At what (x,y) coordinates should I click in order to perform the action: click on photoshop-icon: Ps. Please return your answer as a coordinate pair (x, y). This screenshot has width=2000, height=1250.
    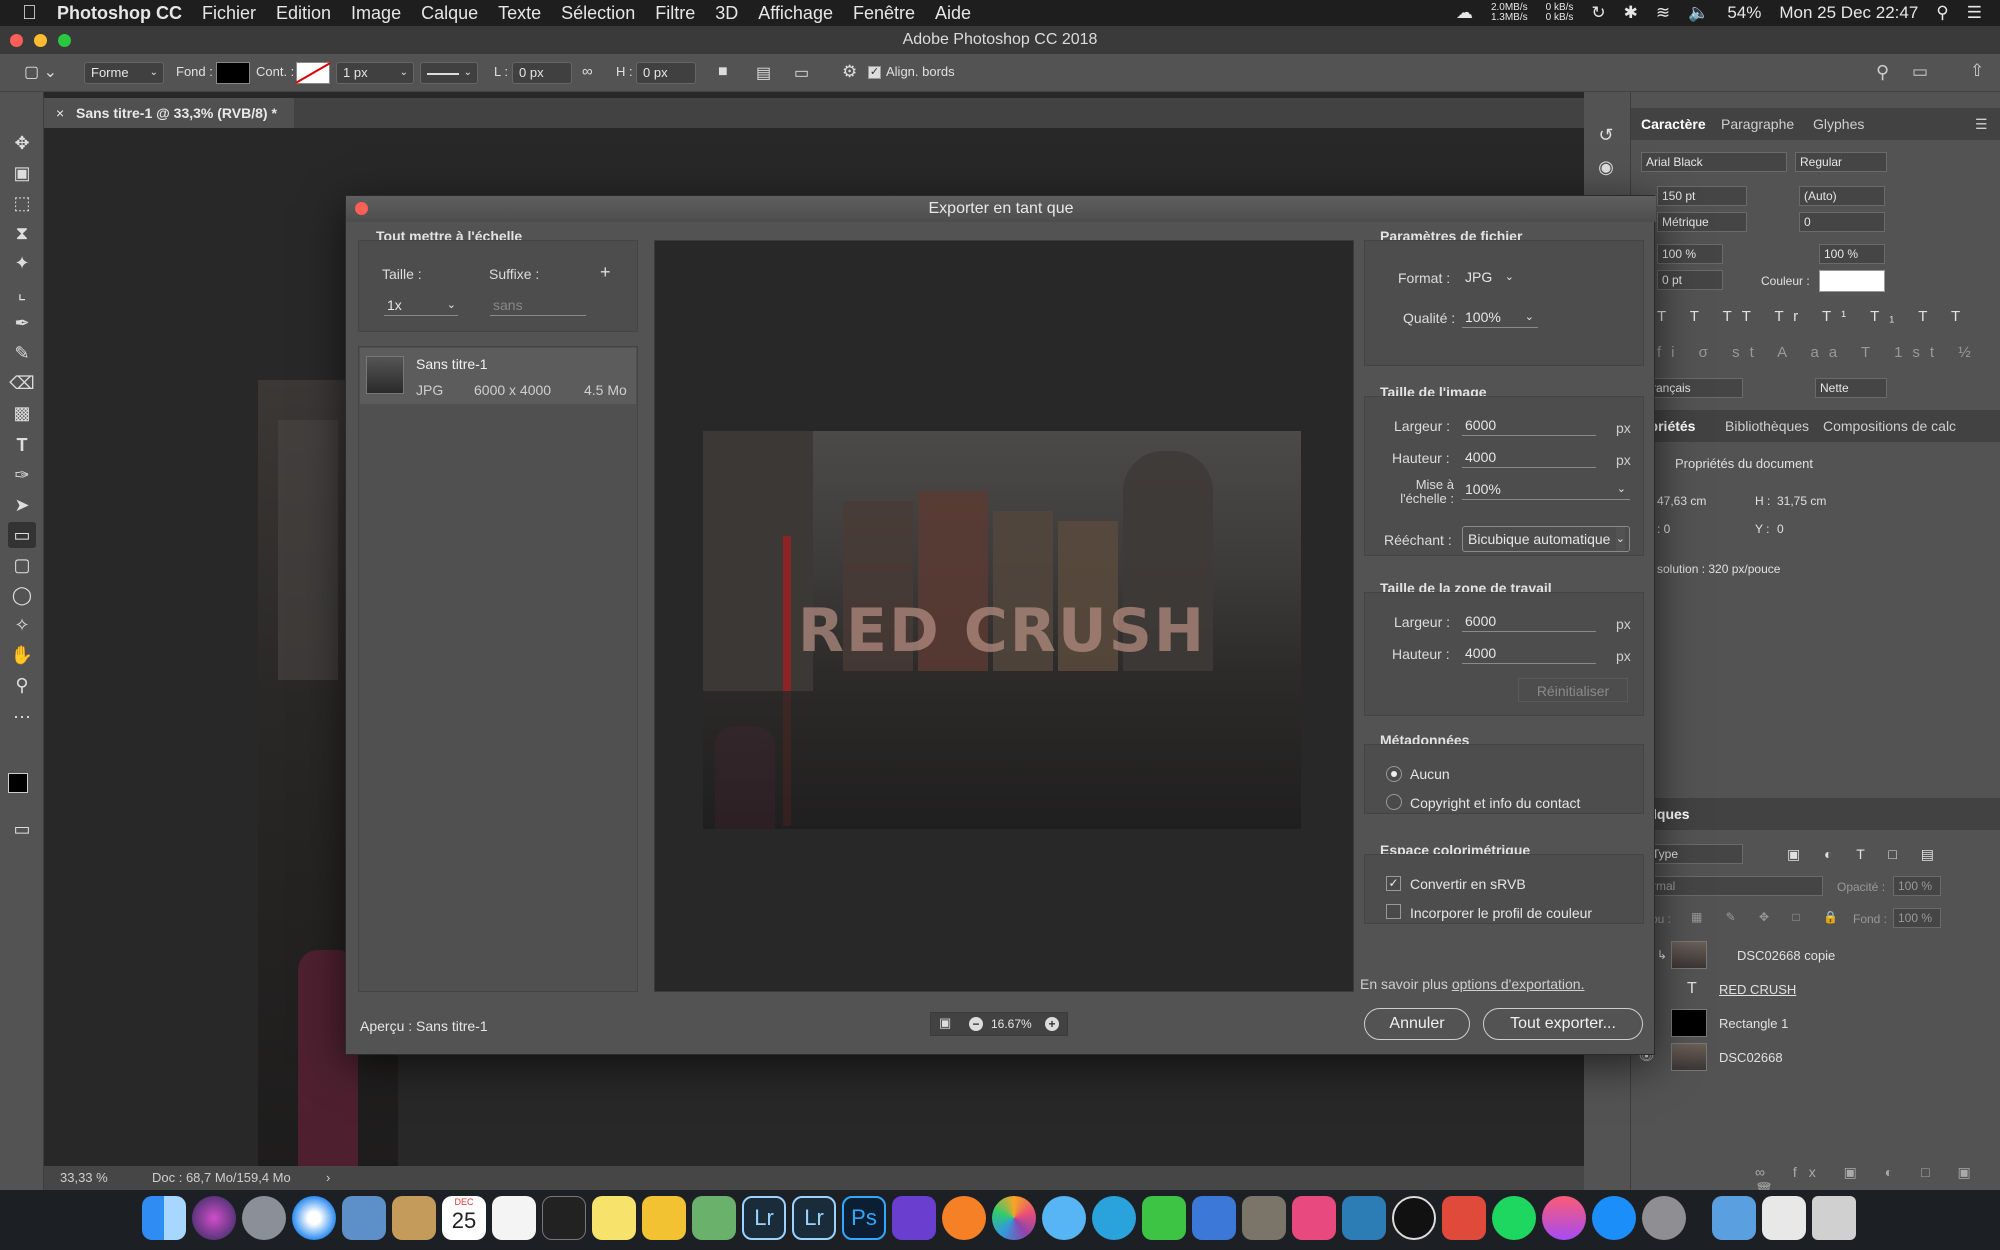
    Looking at the image, I should click on (864, 1218).